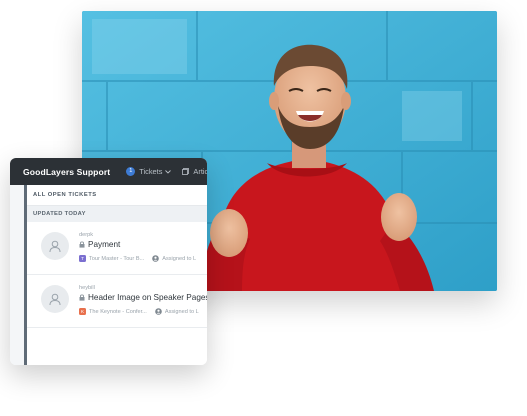 The width and height of the screenshot is (527, 416). I want to click on ticket-title: Payment, so click(99, 244).